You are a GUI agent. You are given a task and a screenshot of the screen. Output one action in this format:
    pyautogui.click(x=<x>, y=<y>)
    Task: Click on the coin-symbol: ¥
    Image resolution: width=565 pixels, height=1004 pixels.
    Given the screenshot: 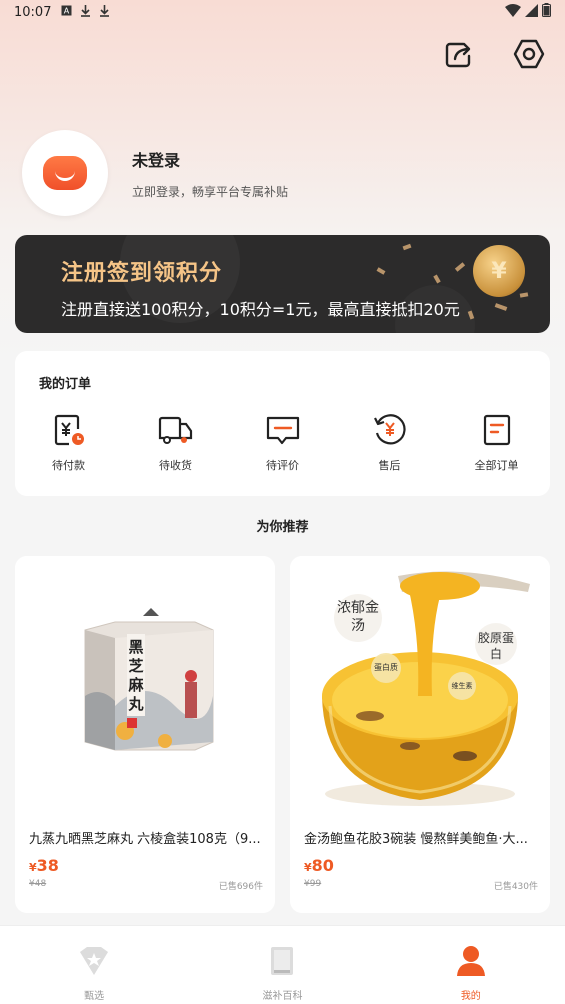 What is the action you would take?
    pyautogui.click(x=499, y=271)
    